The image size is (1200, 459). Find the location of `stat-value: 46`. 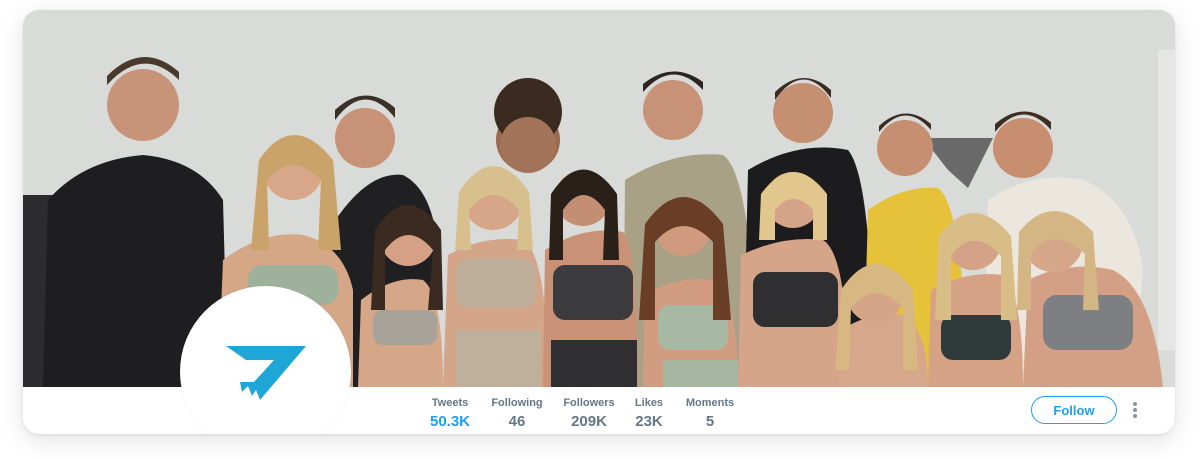

stat-value: 46 is located at coordinates (517, 421).